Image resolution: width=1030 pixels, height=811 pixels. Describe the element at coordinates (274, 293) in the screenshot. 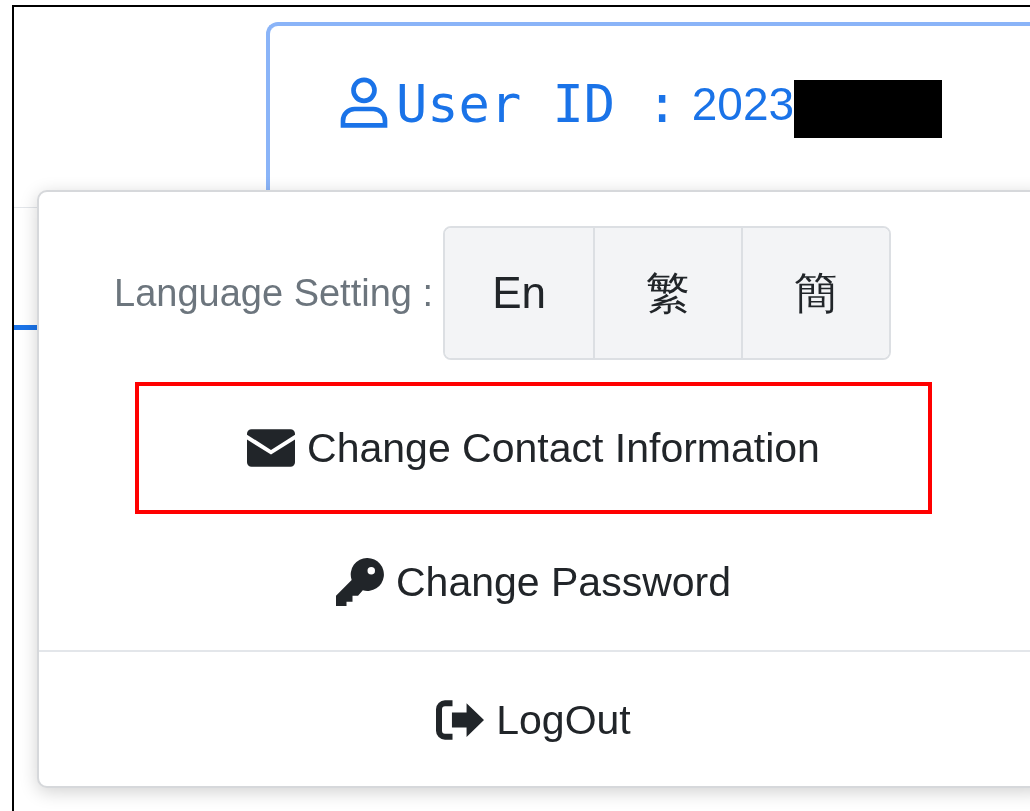

I see `language-label: Language Setting :` at that location.